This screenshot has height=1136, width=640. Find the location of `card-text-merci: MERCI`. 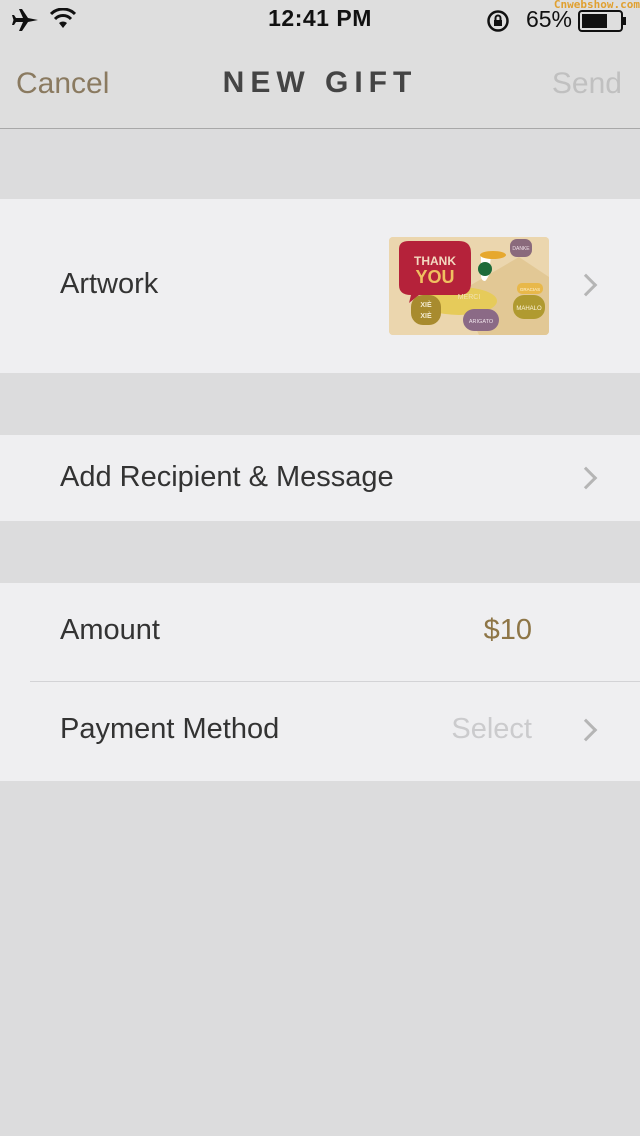

card-text-merci: MERCI is located at coordinates (469, 297).